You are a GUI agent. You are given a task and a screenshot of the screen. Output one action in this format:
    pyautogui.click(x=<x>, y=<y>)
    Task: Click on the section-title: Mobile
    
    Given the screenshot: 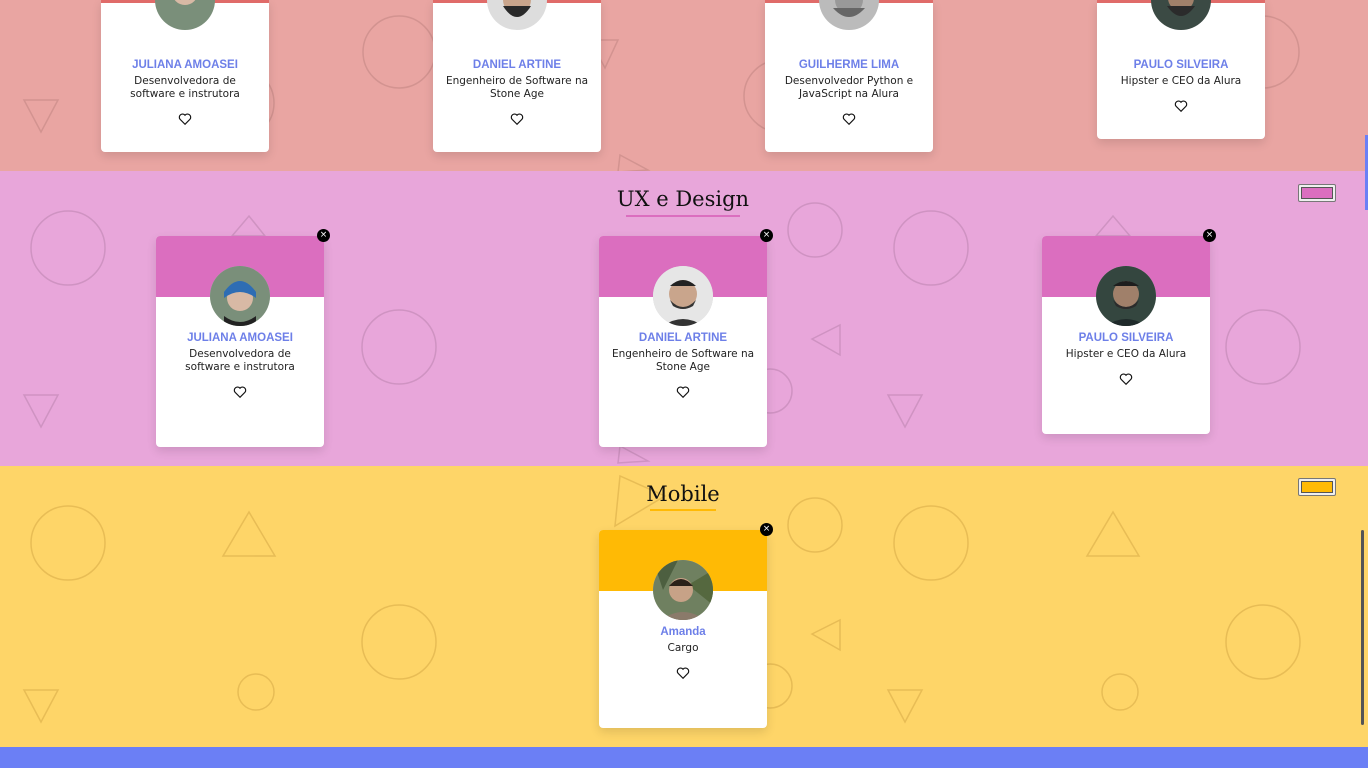 What is the action you would take?
    pyautogui.click(x=683, y=494)
    